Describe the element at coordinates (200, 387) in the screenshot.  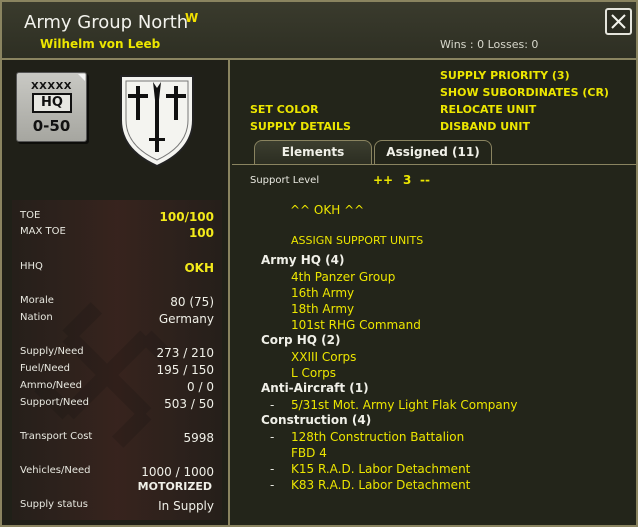
I see `stat-value: 0 / 0` at that location.